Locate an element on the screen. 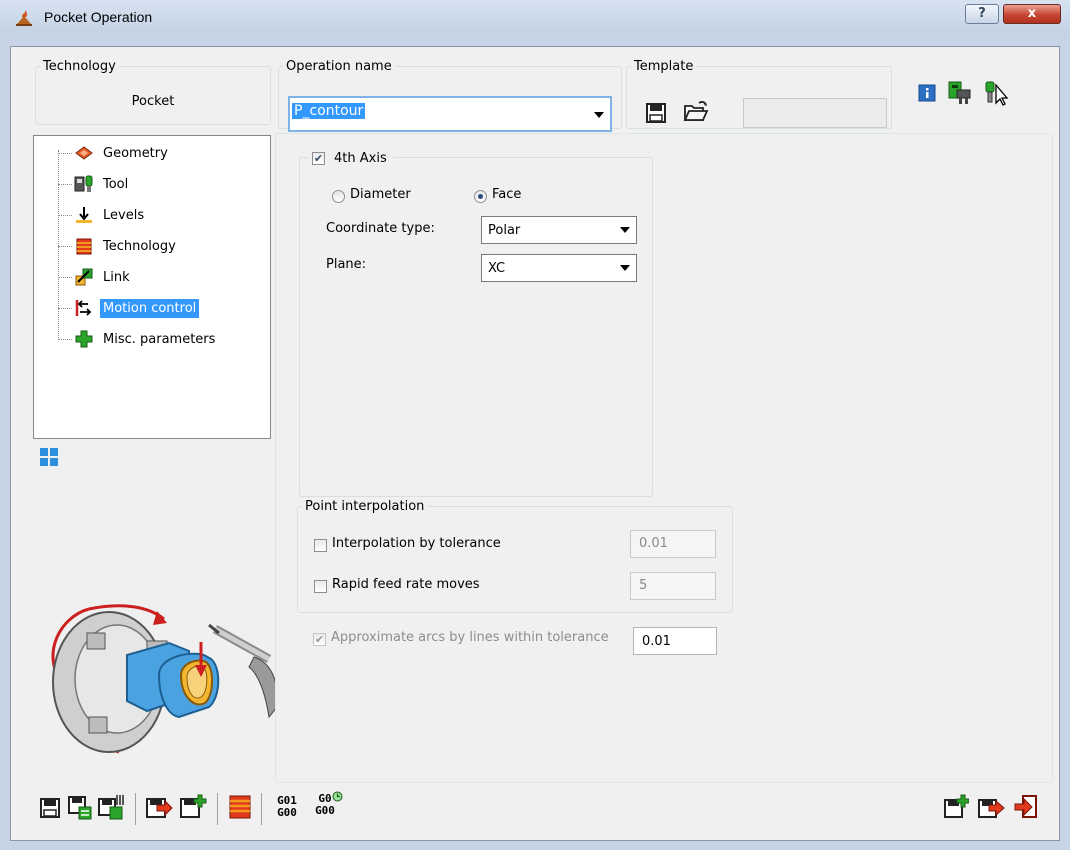  face-label: Face is located at coordinates (507, 194).